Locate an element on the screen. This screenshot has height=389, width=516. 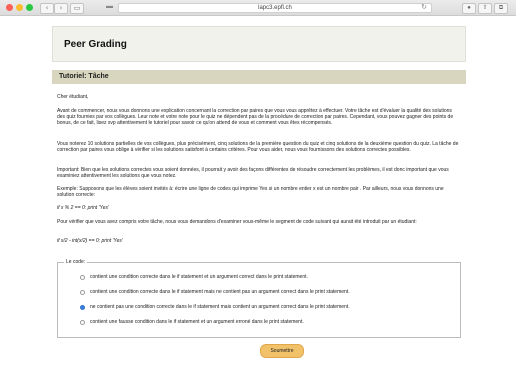
zoom-window-button is located at coordinates (29, 7).